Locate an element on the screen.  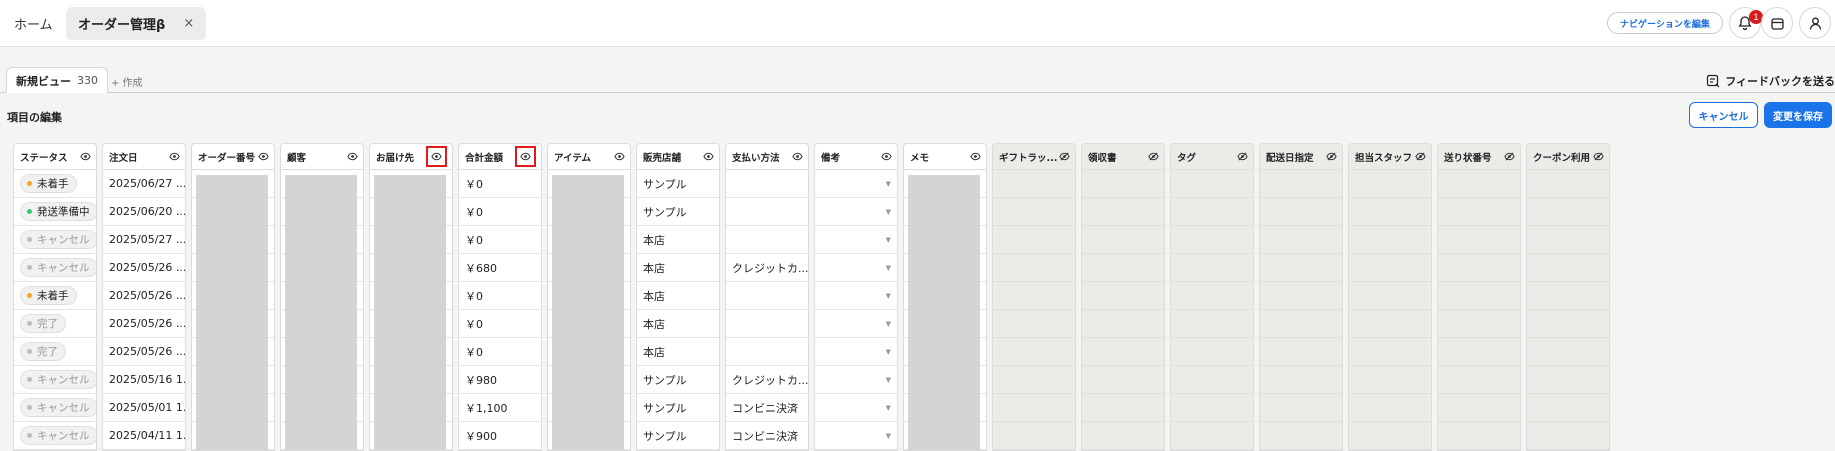
table-cell: サンプル is located at coordinates (678, 212).